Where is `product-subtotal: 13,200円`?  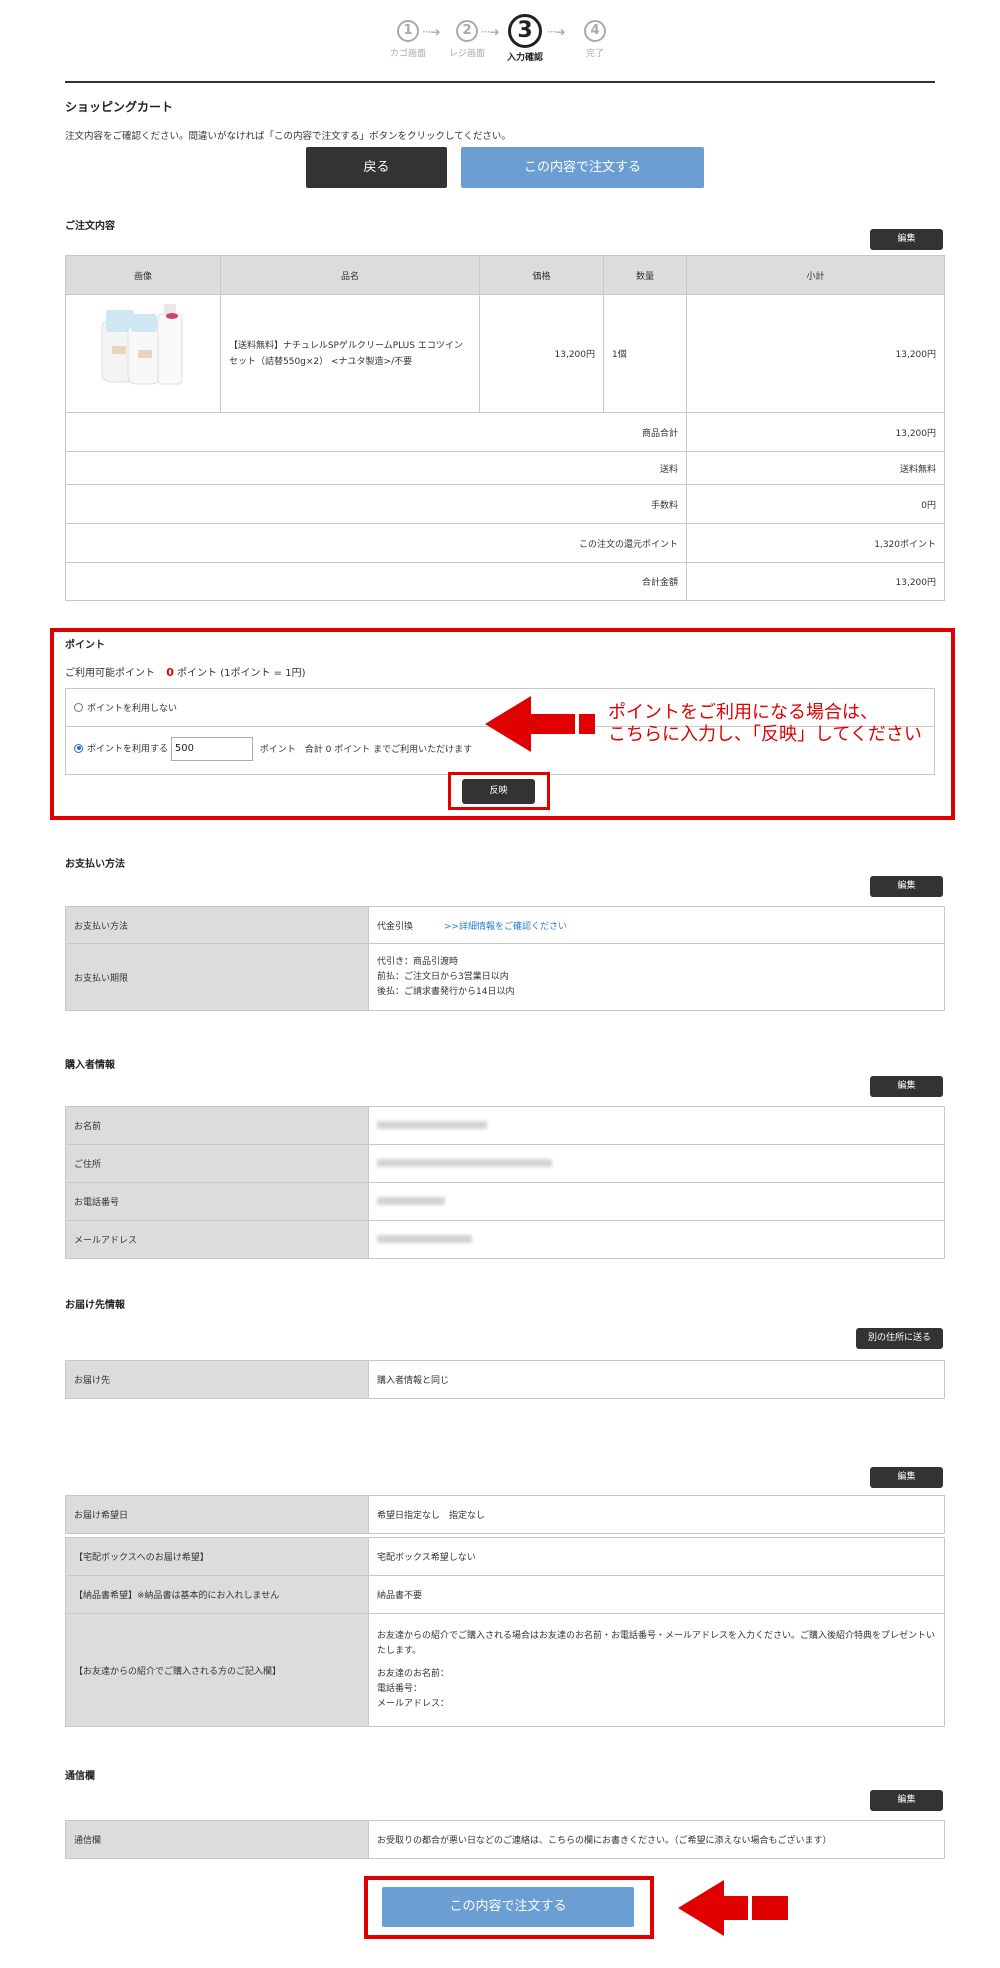 product-subtotal: 13,200円 is located at coordinates (815, 353).